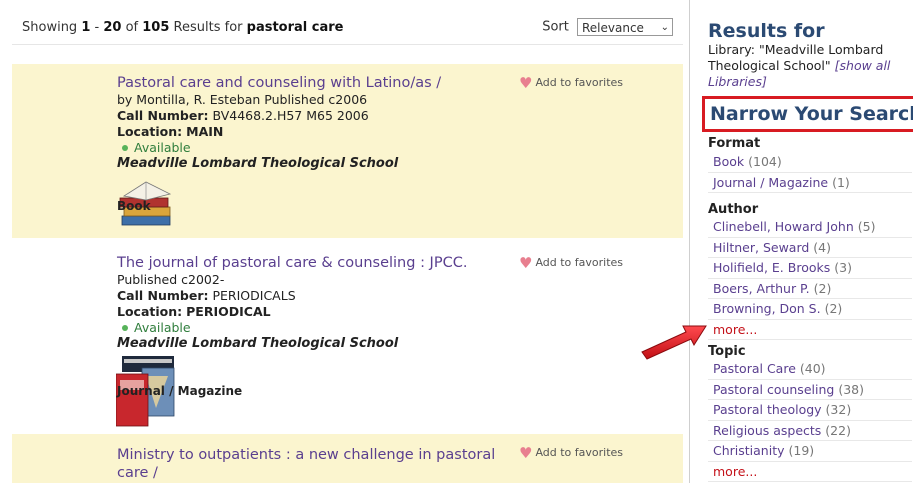 This screenshot has width=913, height=483. I want to click on facet-item: Book (104), so click(810, 162).